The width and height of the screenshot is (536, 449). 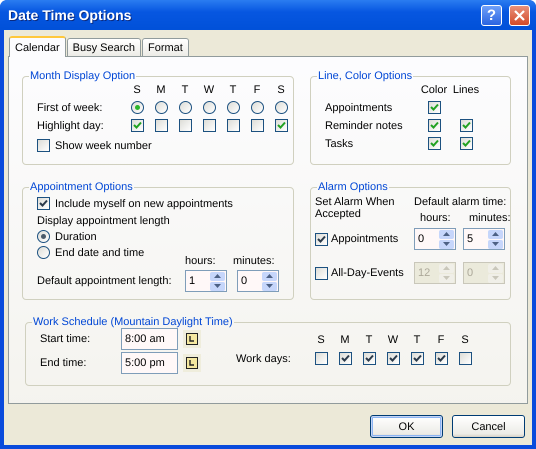 What do you see at coordinates (364, 126) in the screenshot?
I see `row-label: Reminder notes` at bounding box center [364, 126].